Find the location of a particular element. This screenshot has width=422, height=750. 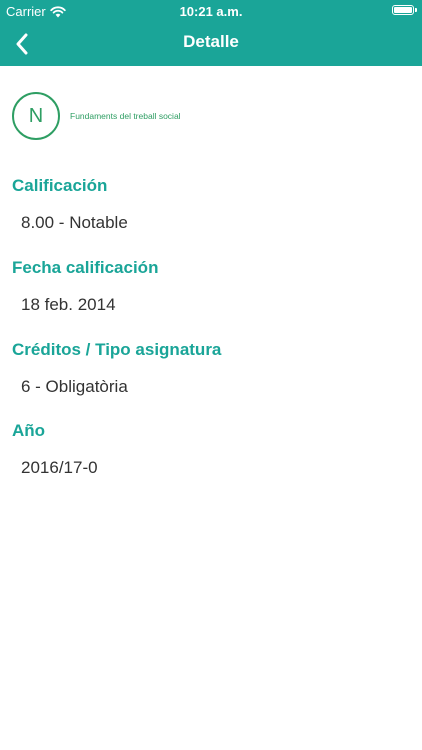

subject-initial: N is located at coordinates (36, 115).